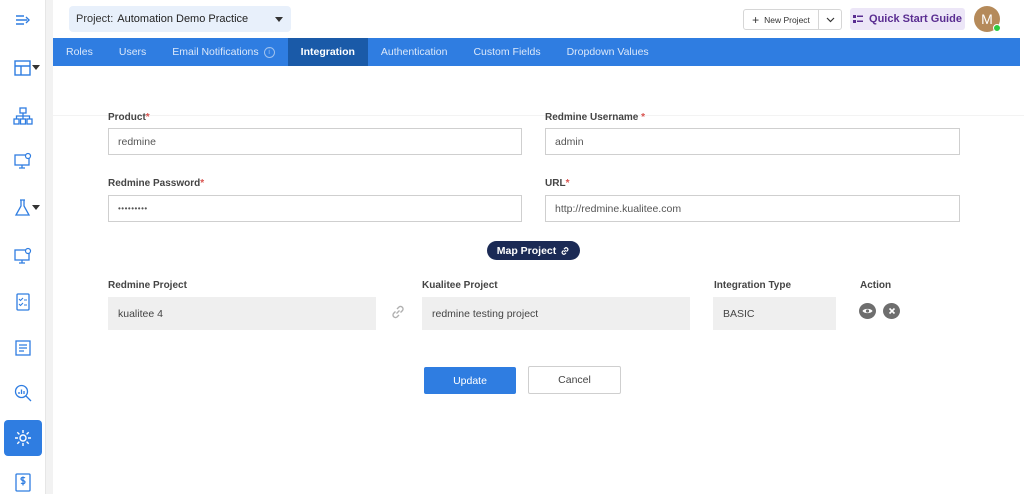  I want to click on project-prefix: Project:, so click(95, 19).